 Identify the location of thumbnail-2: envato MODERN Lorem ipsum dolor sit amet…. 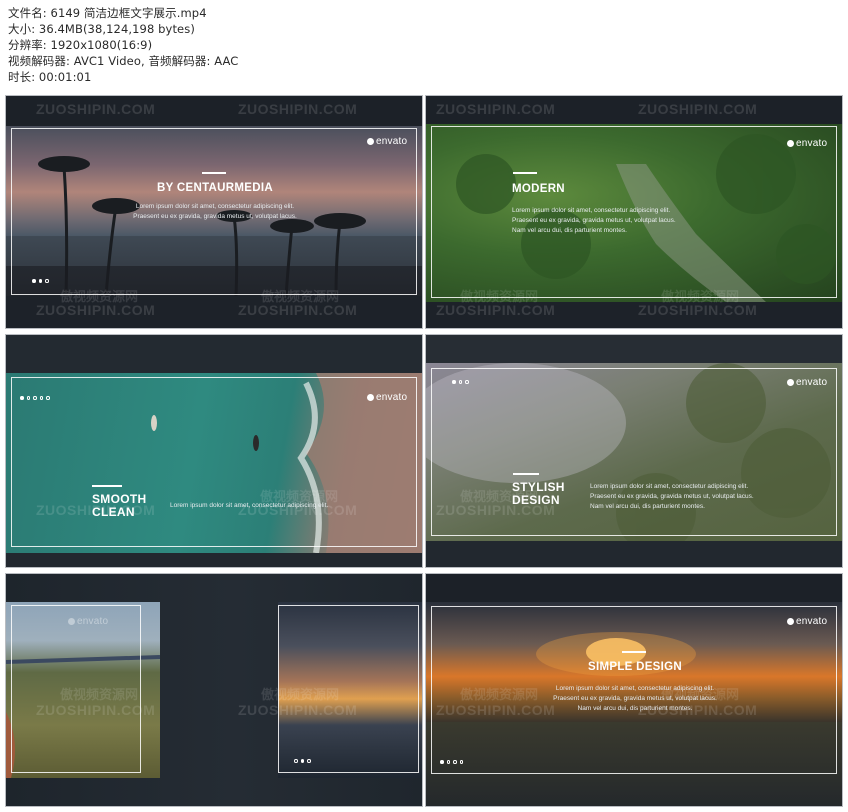
(634, 212).